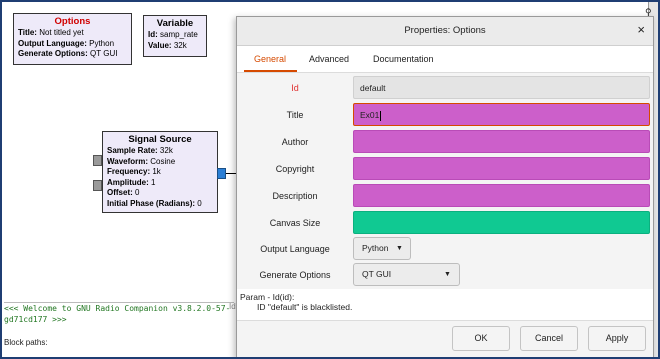 The height and width of the screenshot is (359, 660). I want to click on variable-block-title: Variable, so click(175, 23).